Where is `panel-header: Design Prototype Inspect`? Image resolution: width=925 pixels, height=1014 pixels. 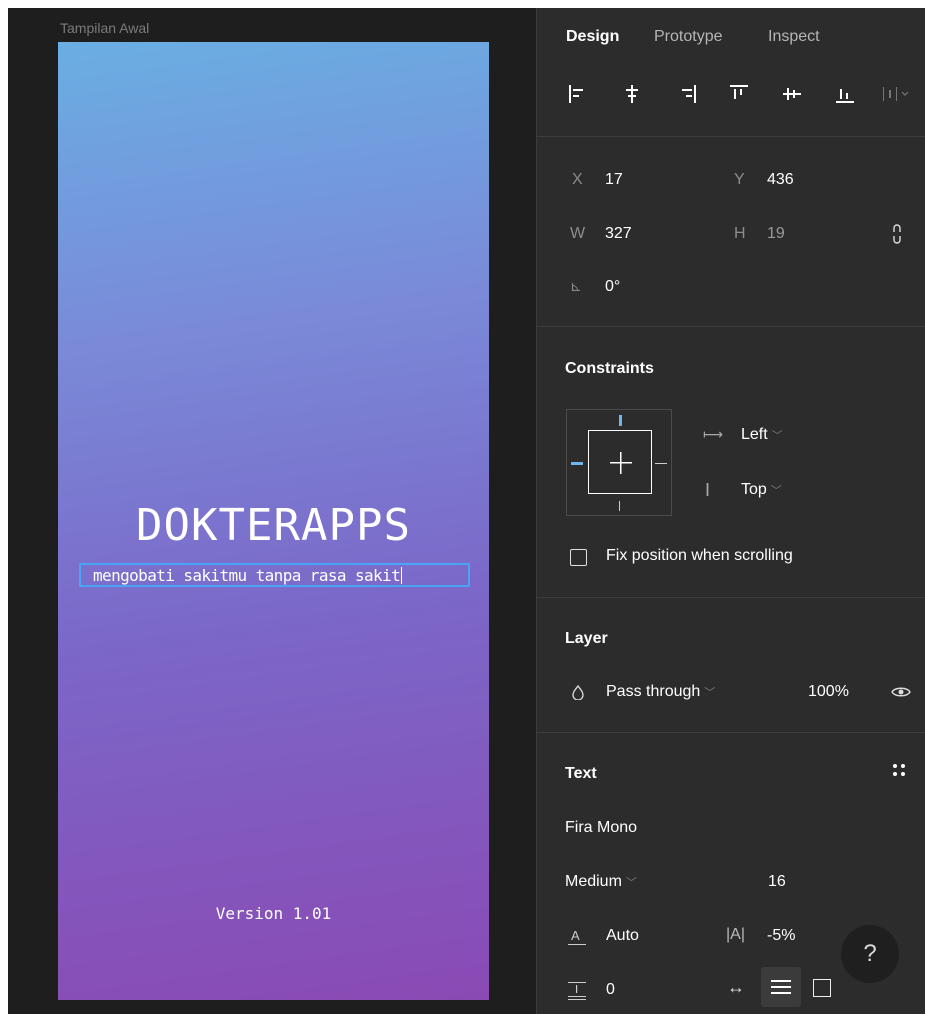
panel-header: Design Prototype Inspect is located at coordinates (731, 72).